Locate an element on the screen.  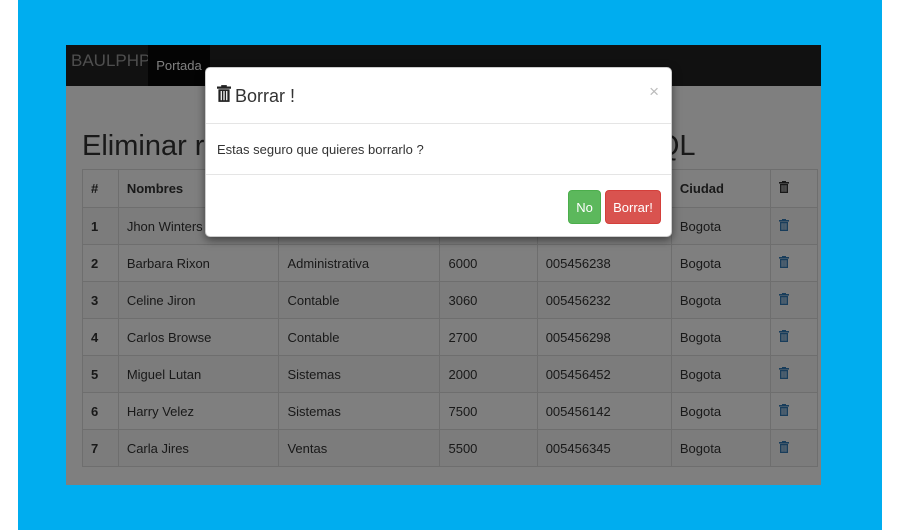
modal-footer: No Borrar! is located at coordinates (438, 205).